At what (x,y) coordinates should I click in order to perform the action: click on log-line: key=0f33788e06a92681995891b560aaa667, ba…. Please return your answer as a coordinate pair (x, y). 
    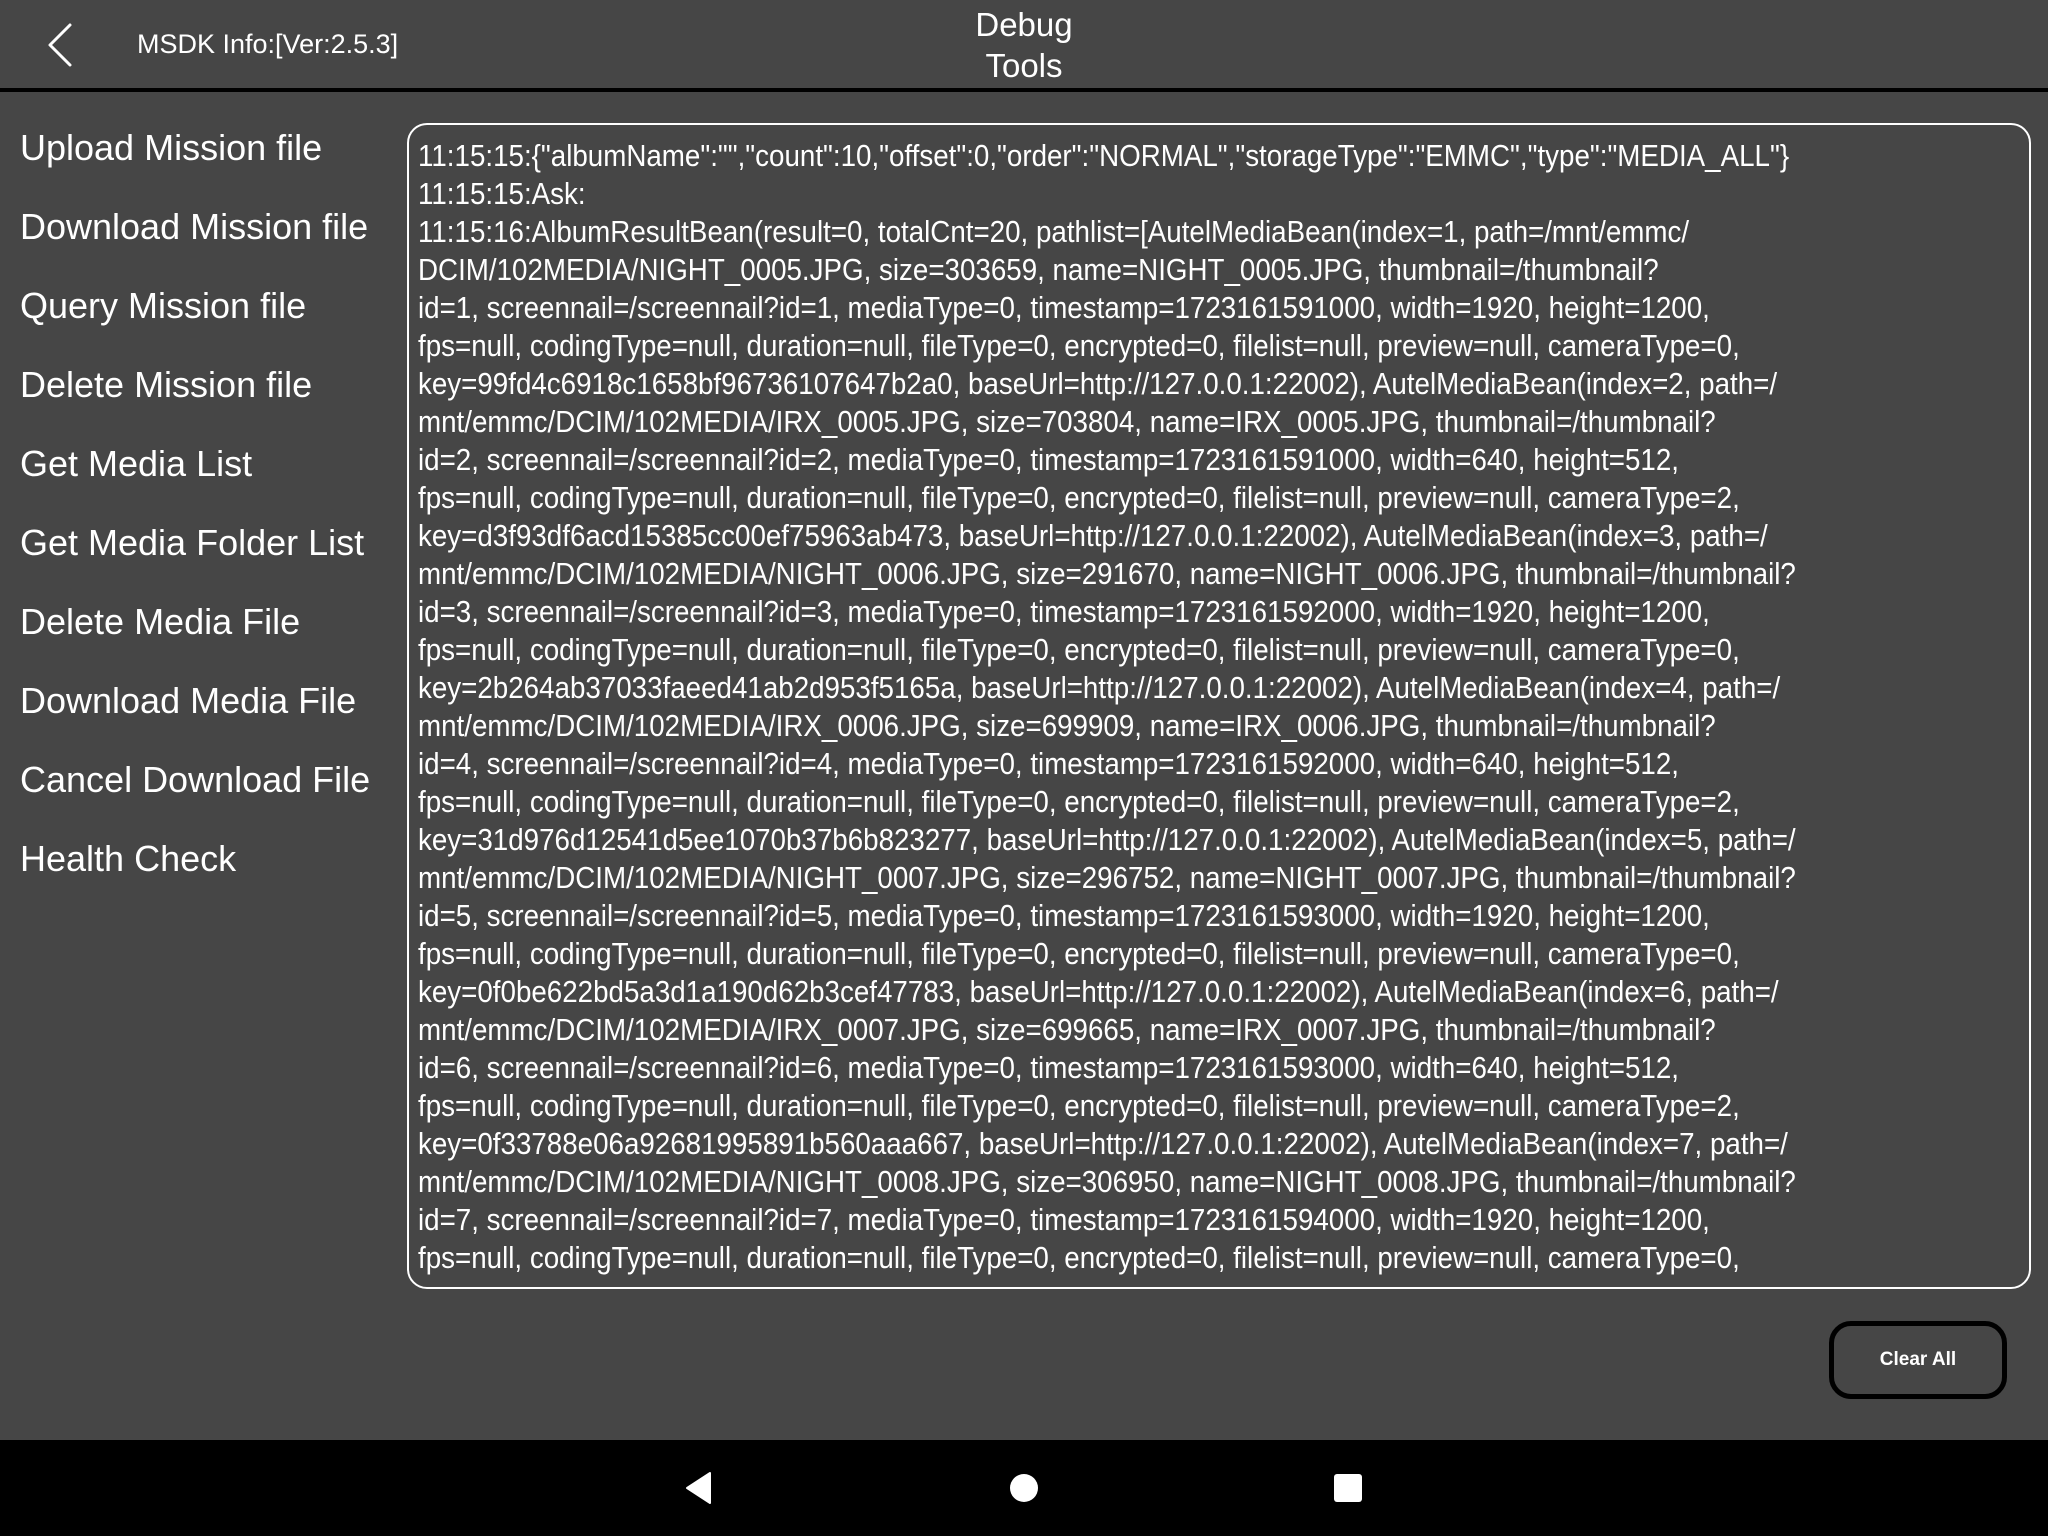
    Looking at the image, I should click on (1103, 1143).